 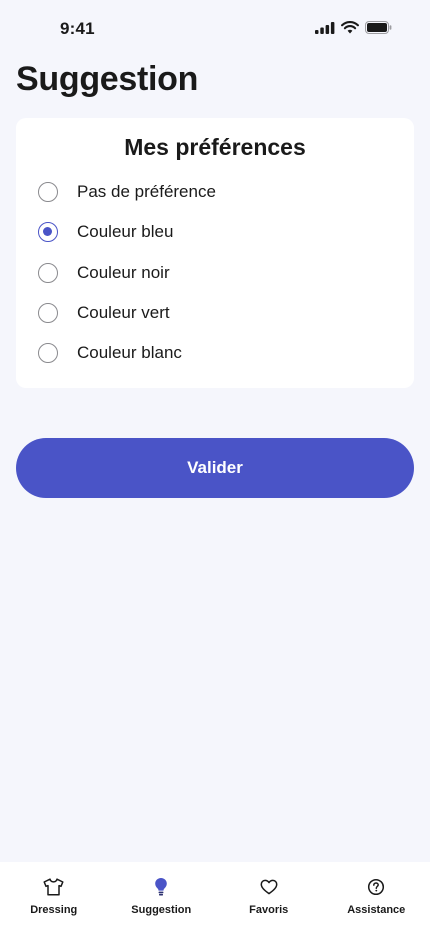 I want to click on preference-option-label: Couleur blanc, so click(x=129, y=353).